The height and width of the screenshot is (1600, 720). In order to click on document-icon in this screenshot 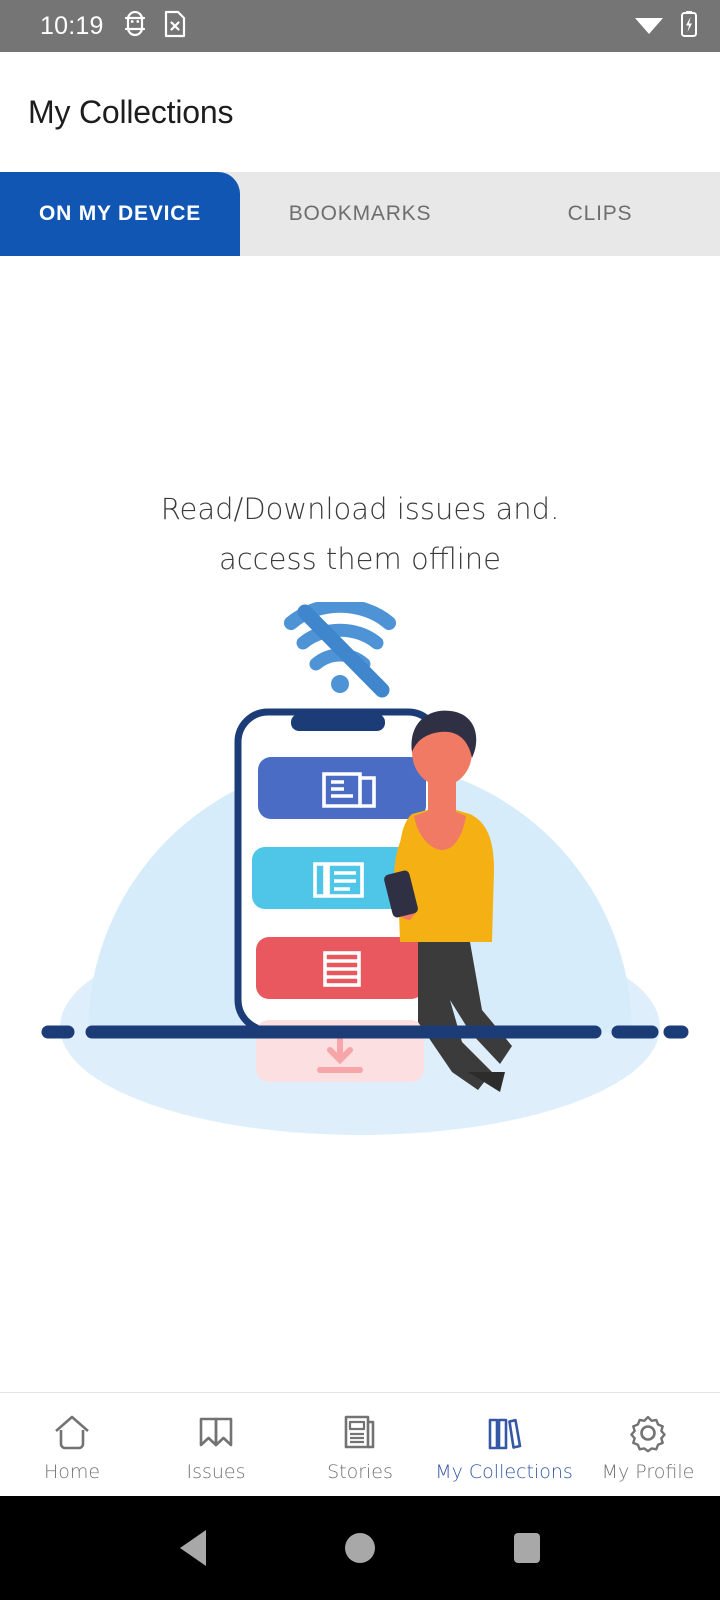, I will do `click(360, 1433)`.